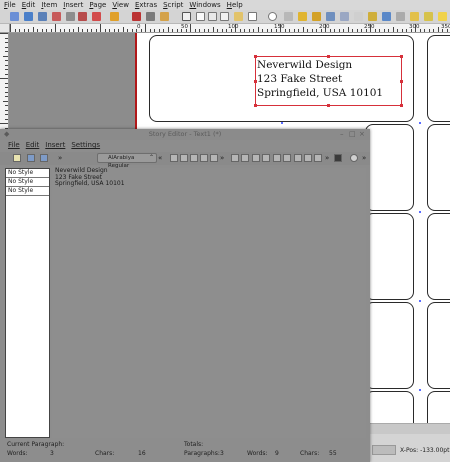 The width and height of the screenshot is (450, 462). Describe the element at coordinates (56, 16) in the screenshot. I see `close-doc-icon` at that location.